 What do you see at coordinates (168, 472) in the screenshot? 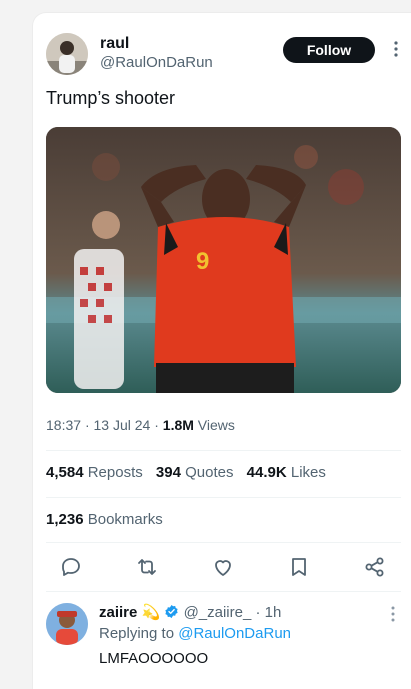
I see `quotes-count: 394` at bounding box center [168, 472].